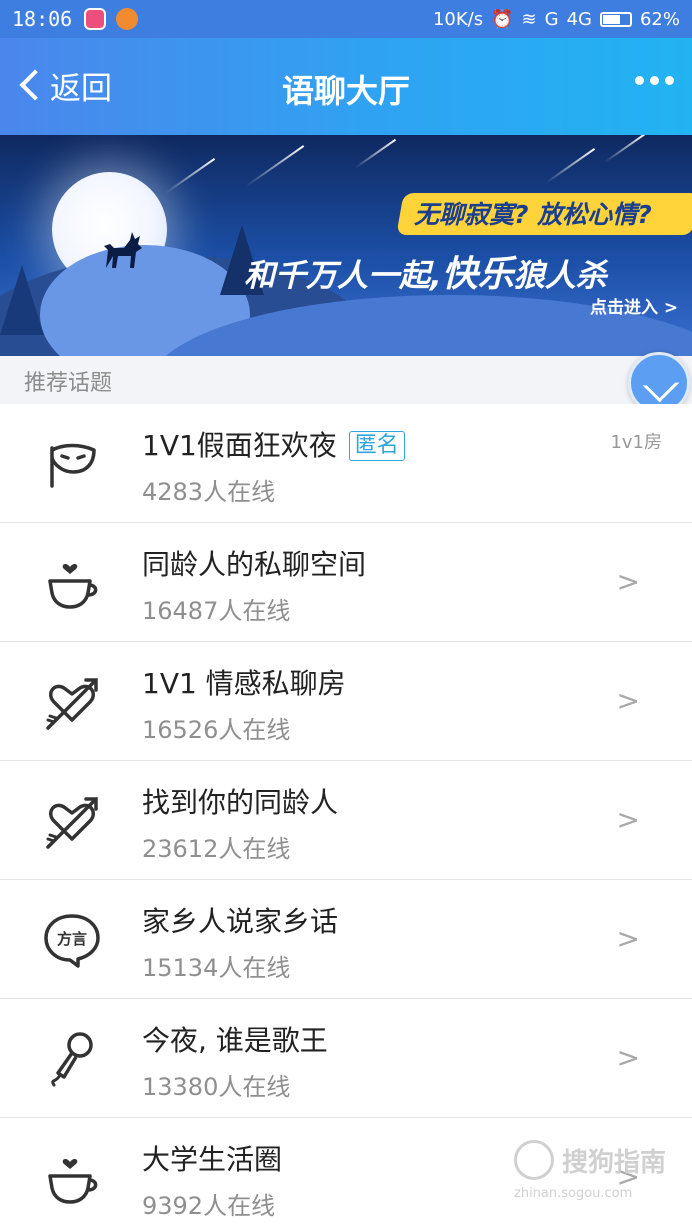 The image size is (692, 1230). Describe the element at coordinates (216, 1087) in the screenshot. I see `online-count: 13380人在线` at that location.